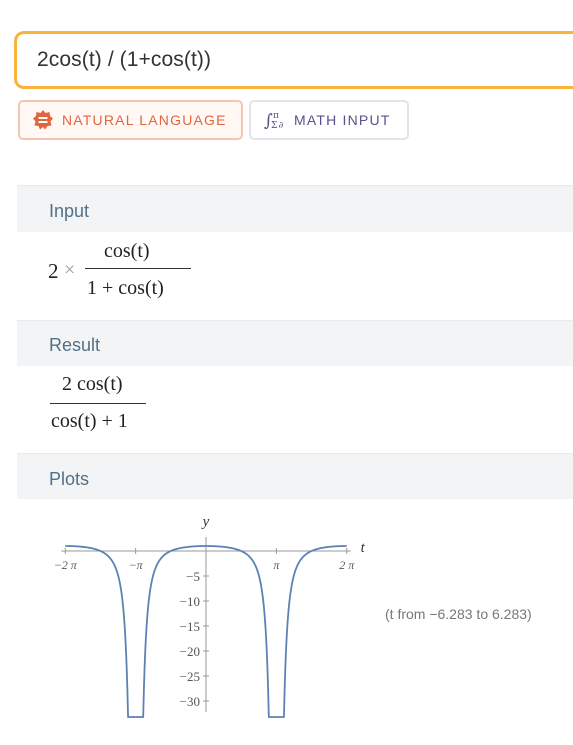 The width and height of the screenshot is (573, 745). Describe the element at coordinates (458, 614) in the screenshot. I see `plot-range-note: (t from −6.283 to 6.283)` at that location.